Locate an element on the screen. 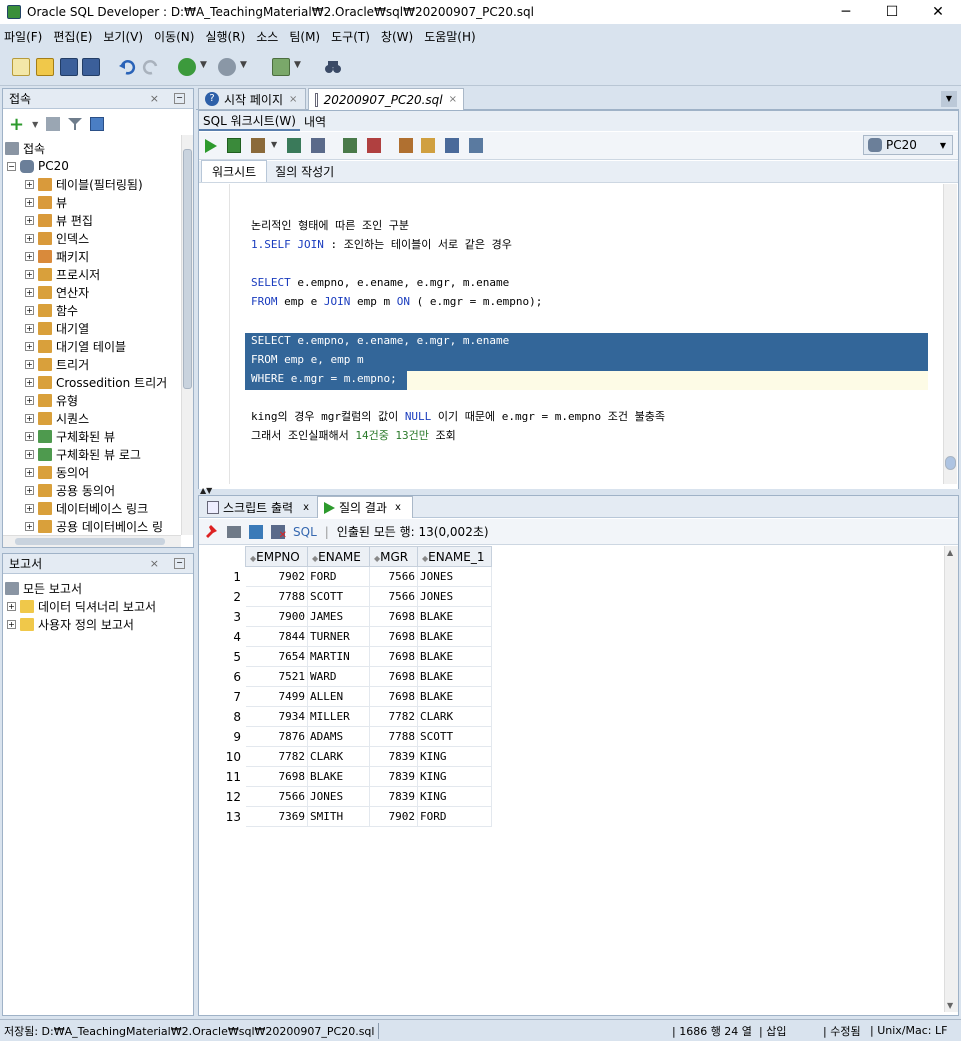  tab-sql-worksheet: SQL 워크시트(W) is located at coordinates (249, 121).